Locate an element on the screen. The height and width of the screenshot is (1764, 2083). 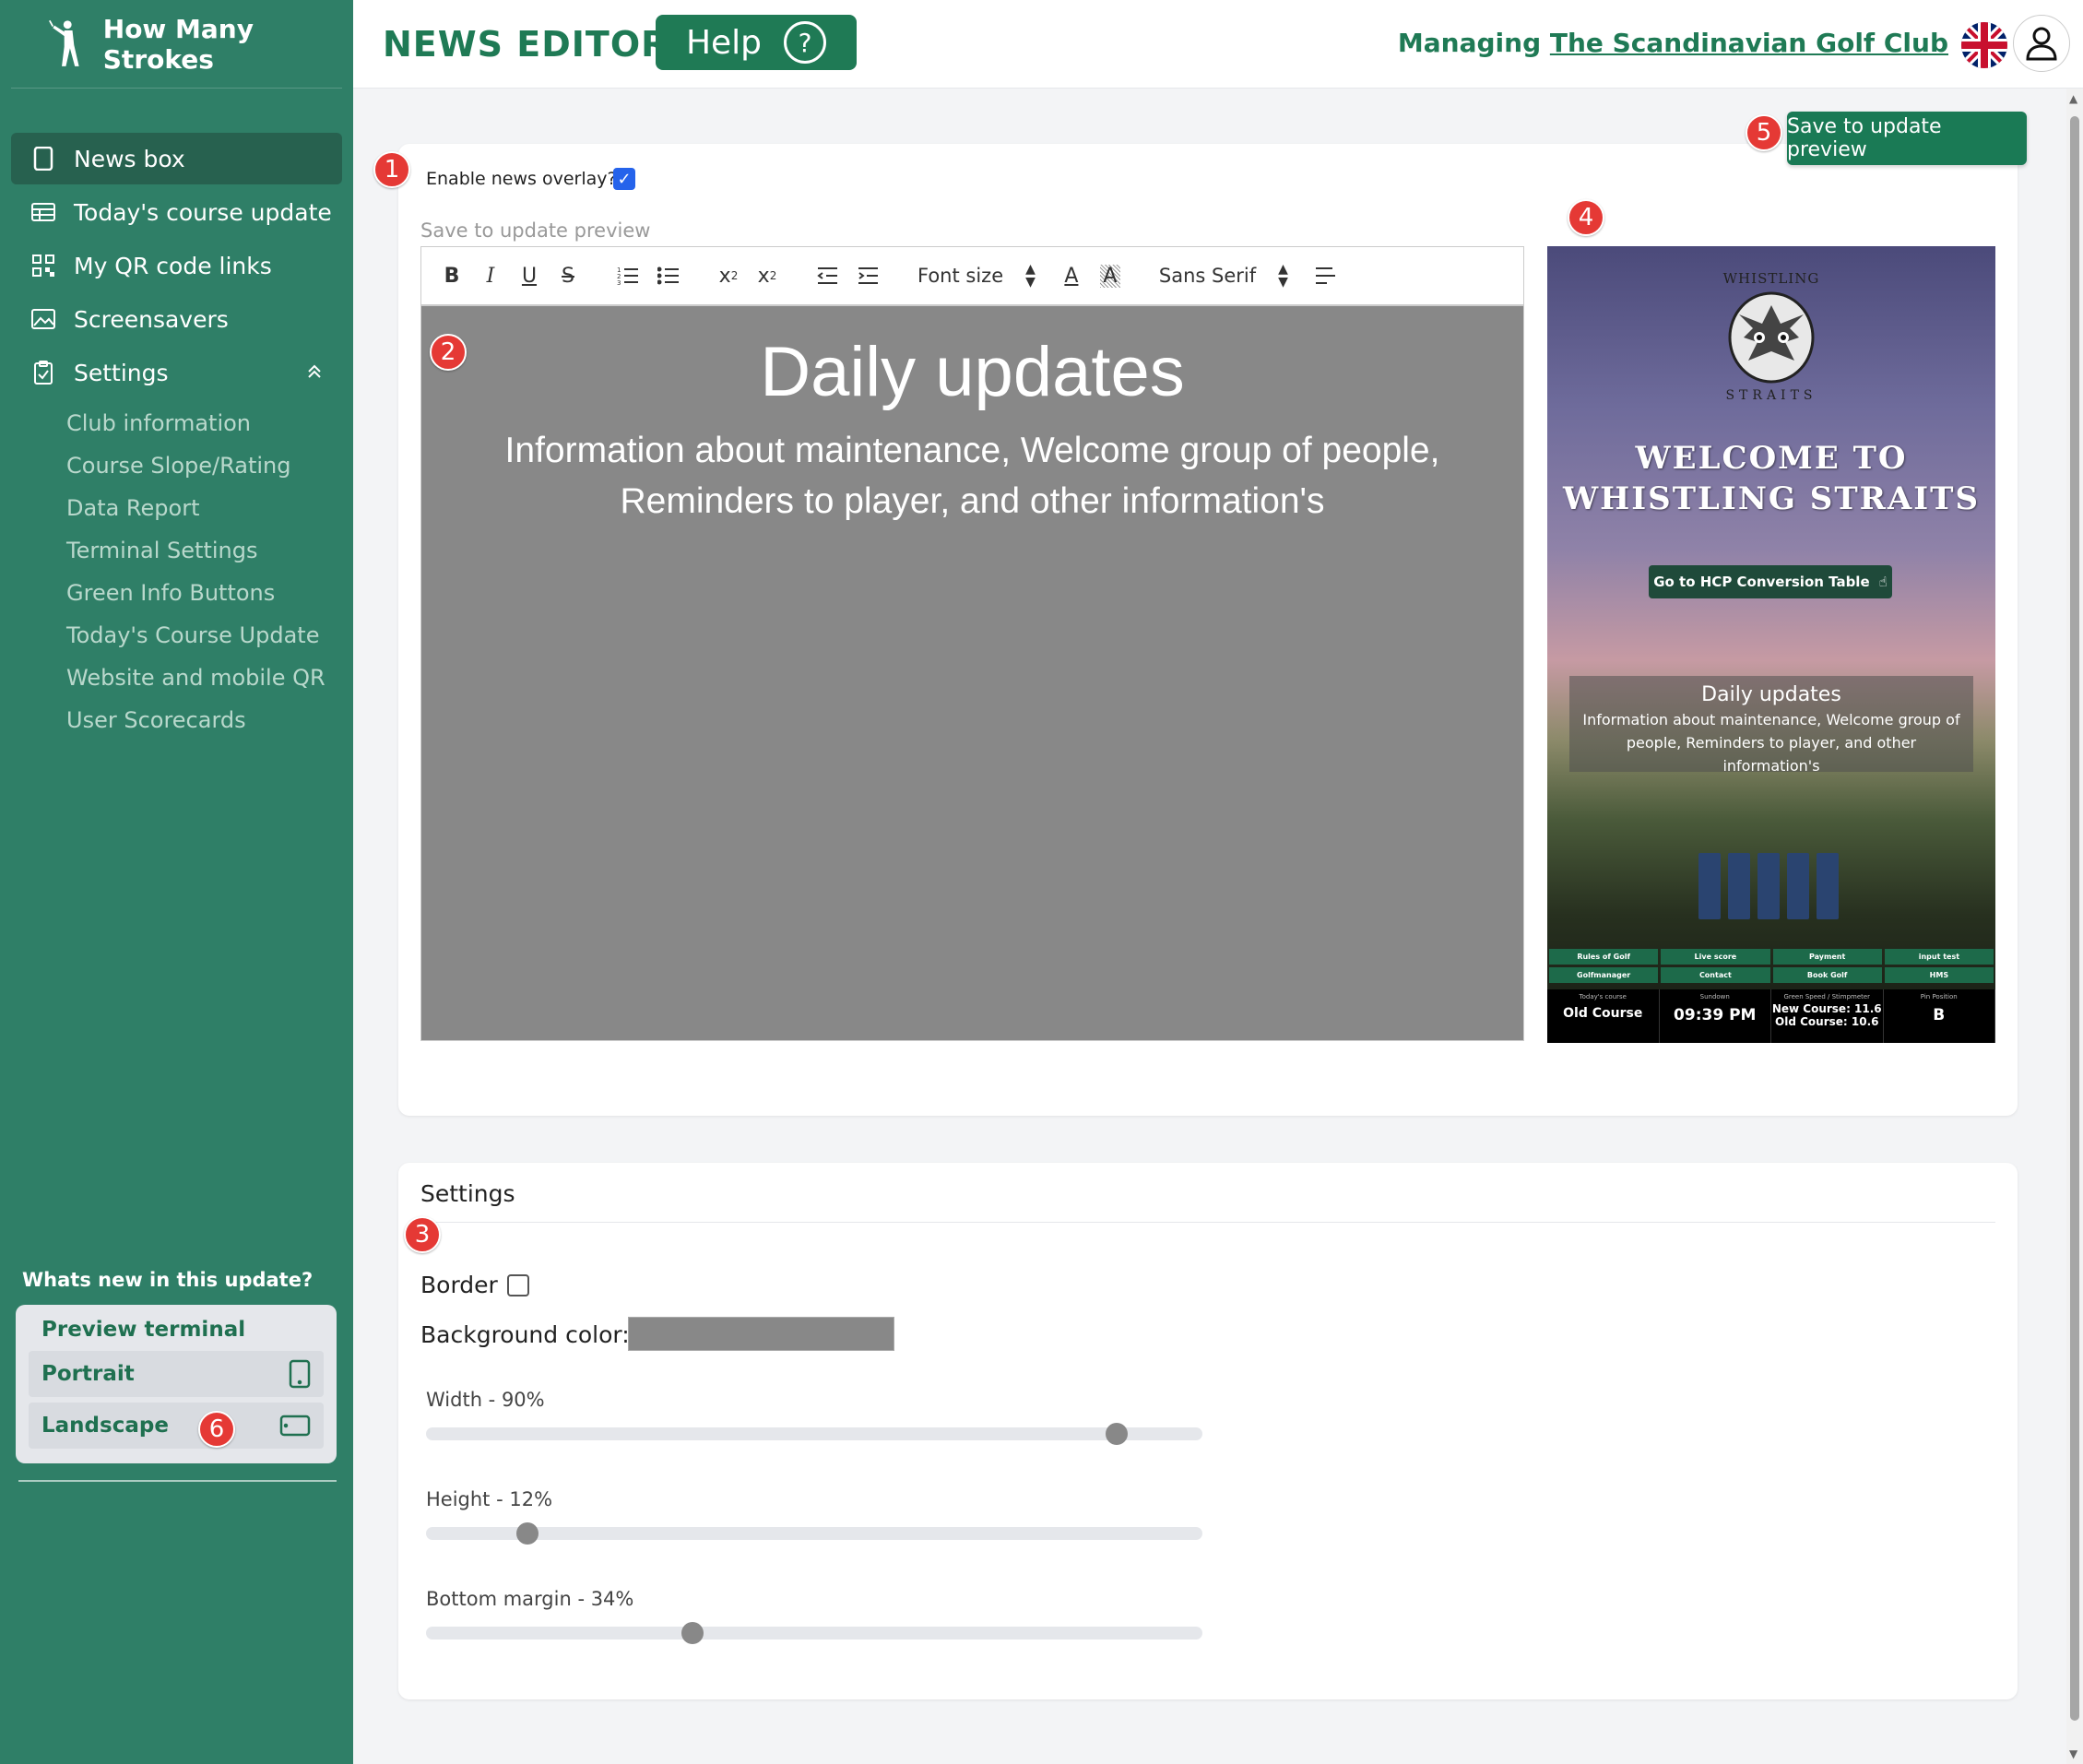
scroll-down-icon: ▼ is located at coordinates (2073, 1753).